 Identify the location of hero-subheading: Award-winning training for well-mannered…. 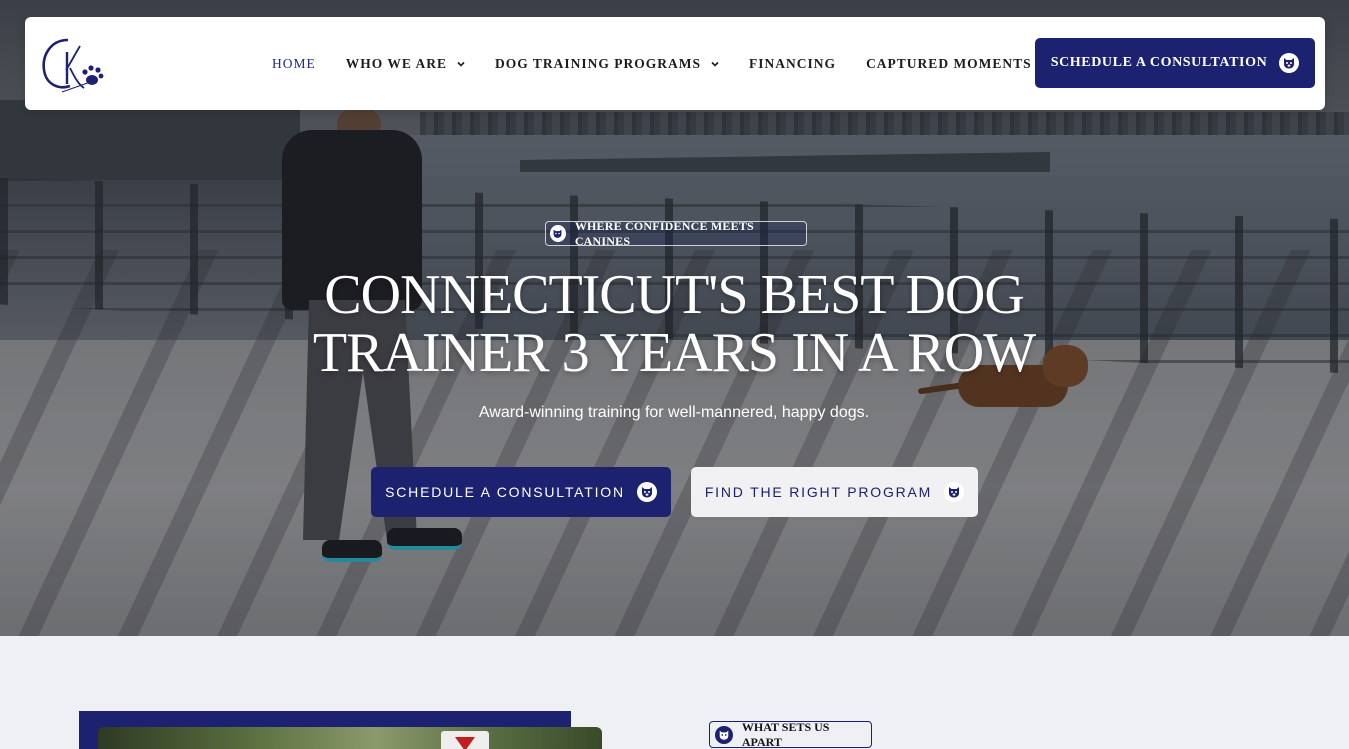
(674, 412).